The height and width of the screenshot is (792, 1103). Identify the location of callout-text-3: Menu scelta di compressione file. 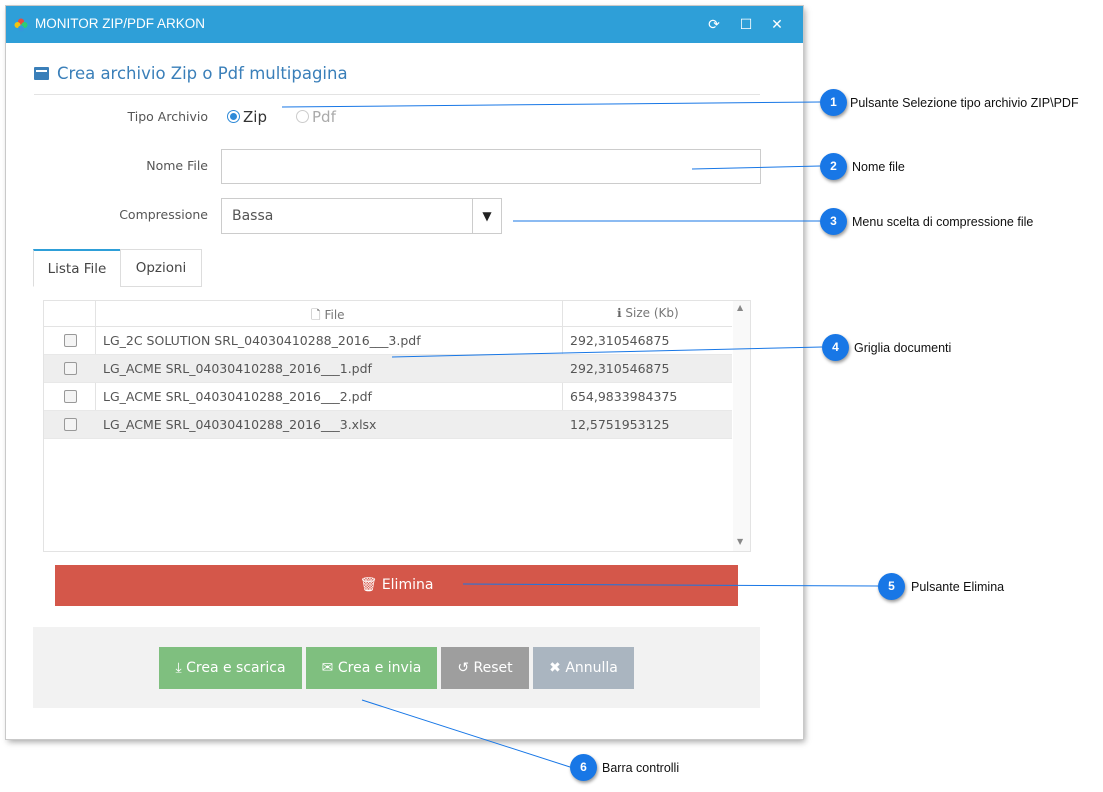
(943, 222).